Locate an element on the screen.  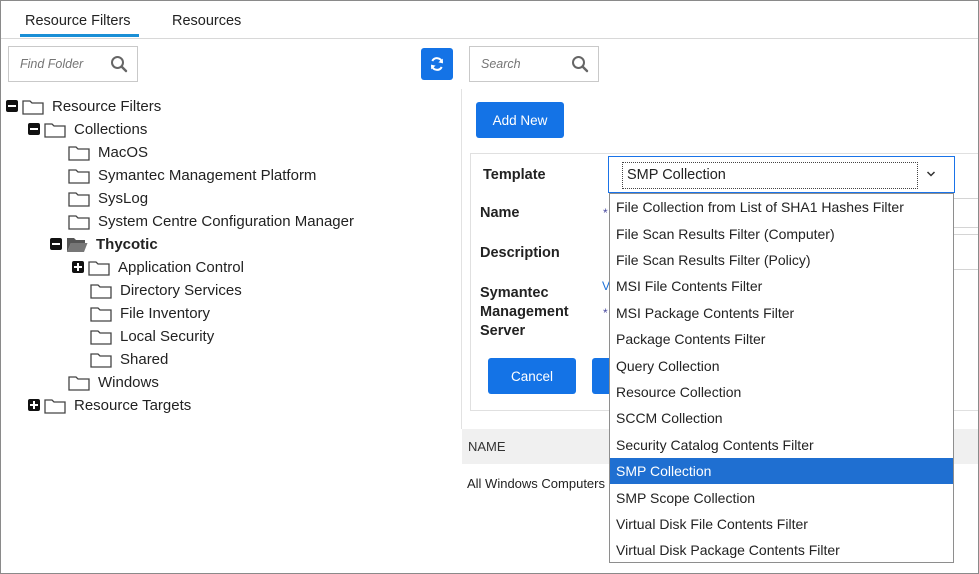
tree-node: SysLog is located at coordinates (108, 198).